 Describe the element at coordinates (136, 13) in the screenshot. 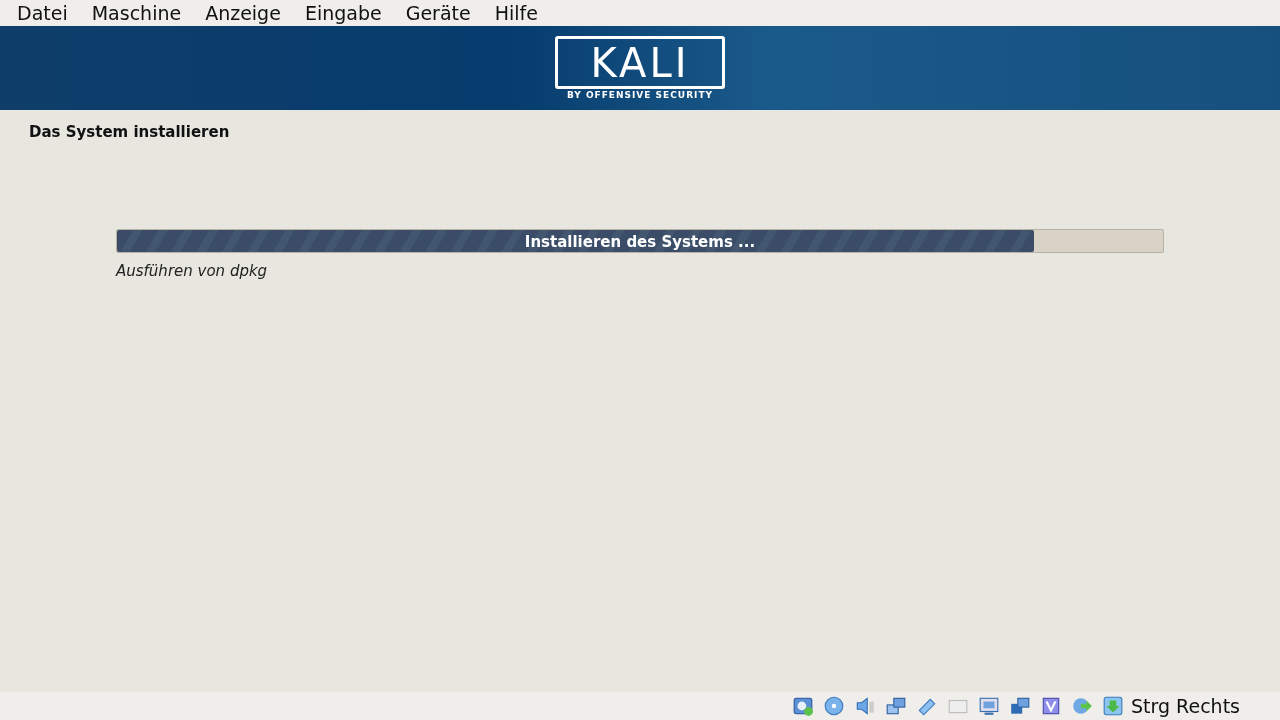

I see `menu-item: Maschine` at that location.